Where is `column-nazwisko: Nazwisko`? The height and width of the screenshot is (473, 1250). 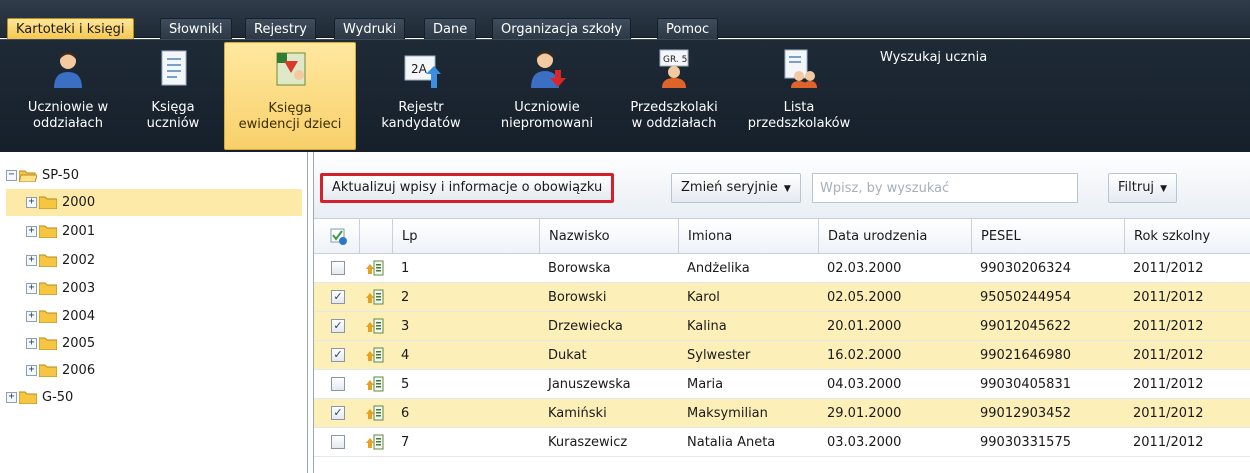 column-nazwisko: Nazwisko is located at coordinates (608, 236).